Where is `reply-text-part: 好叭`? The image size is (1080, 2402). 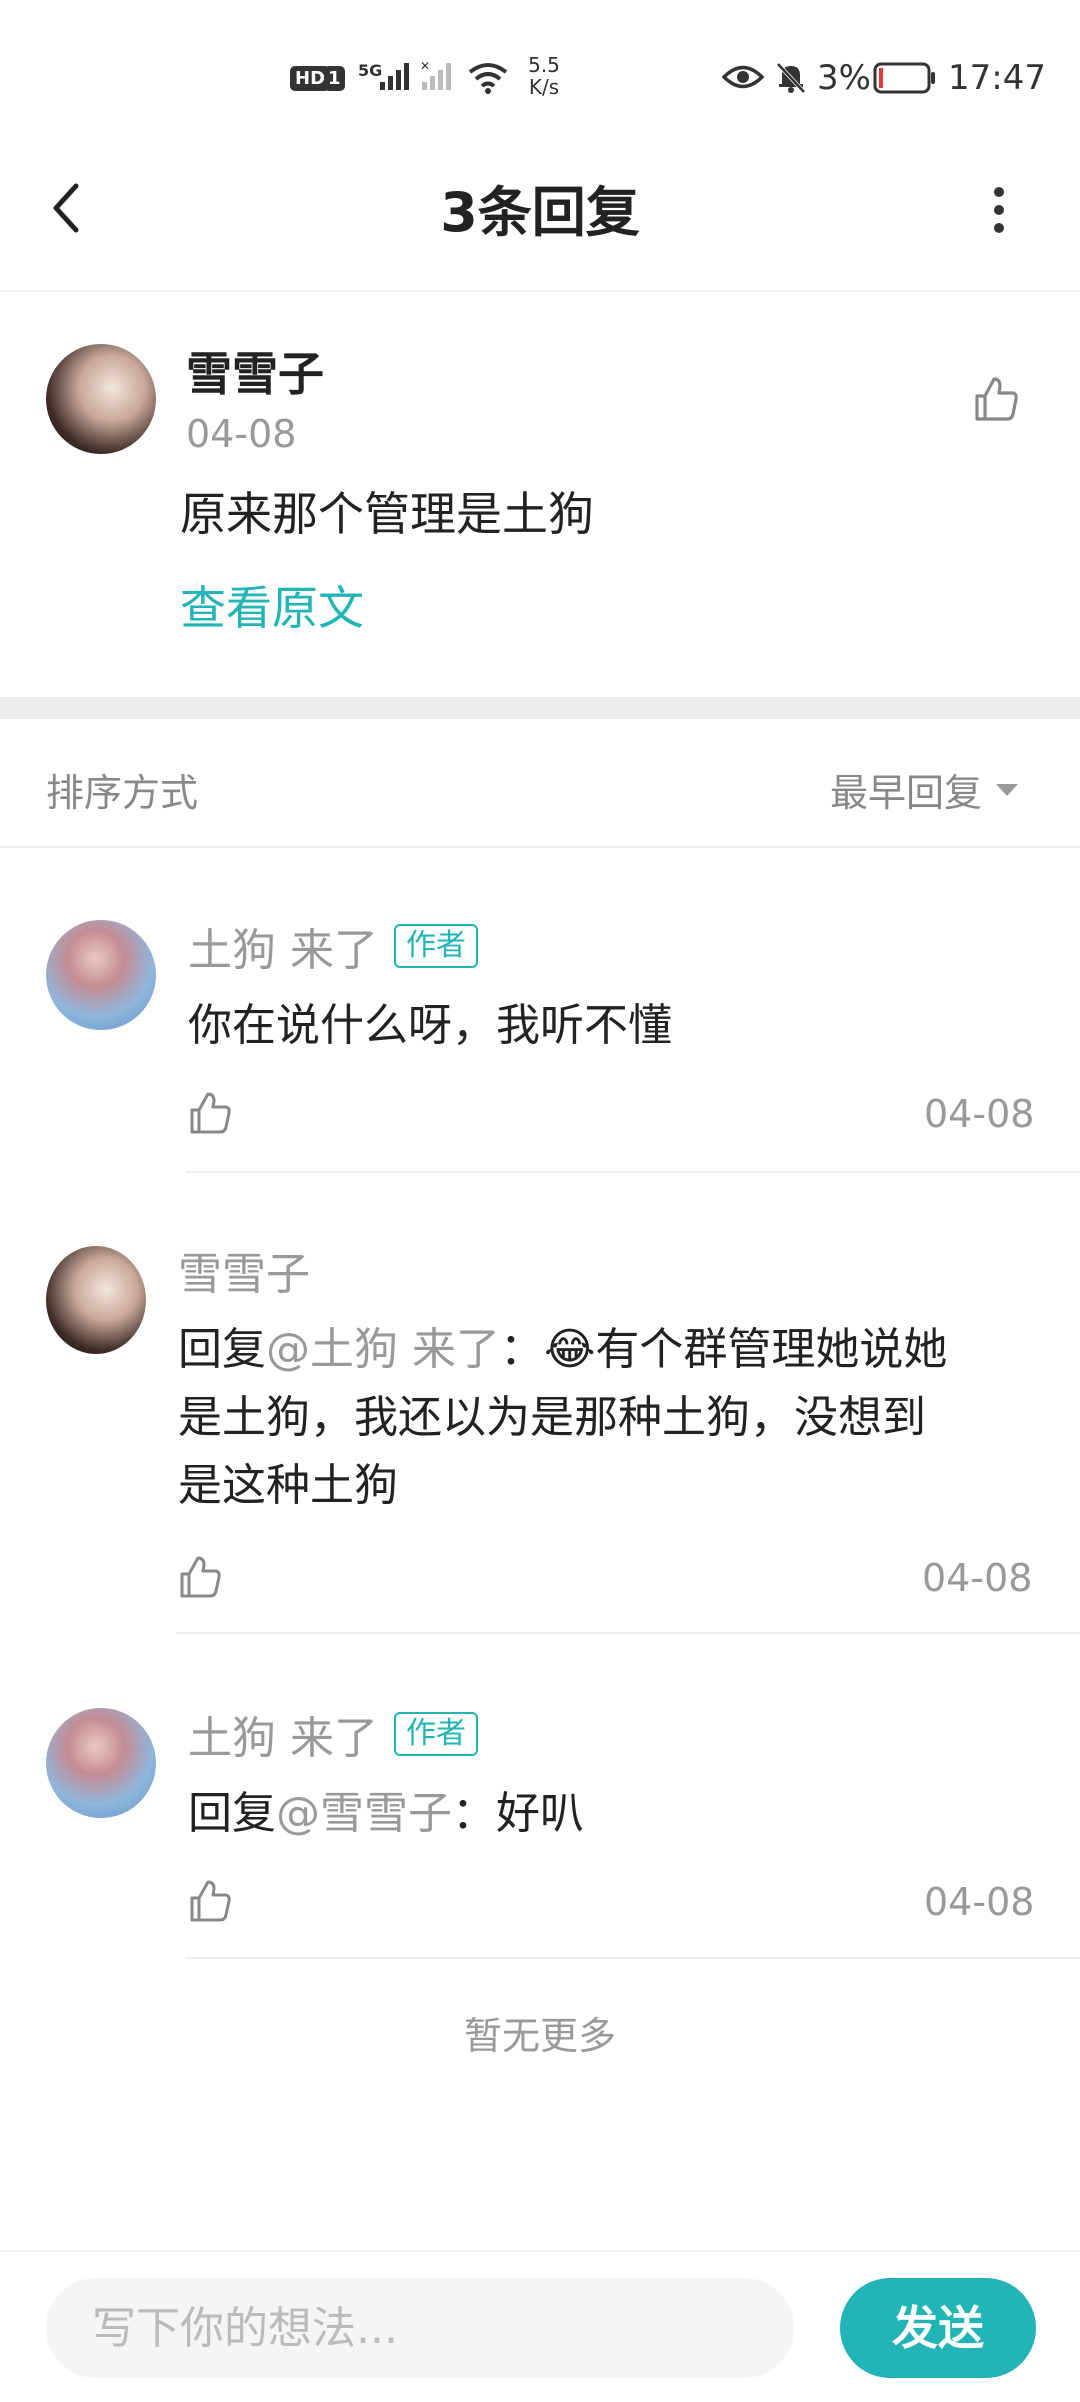 reply-text-part: 好叭 is located at coordinates (540, 1813).